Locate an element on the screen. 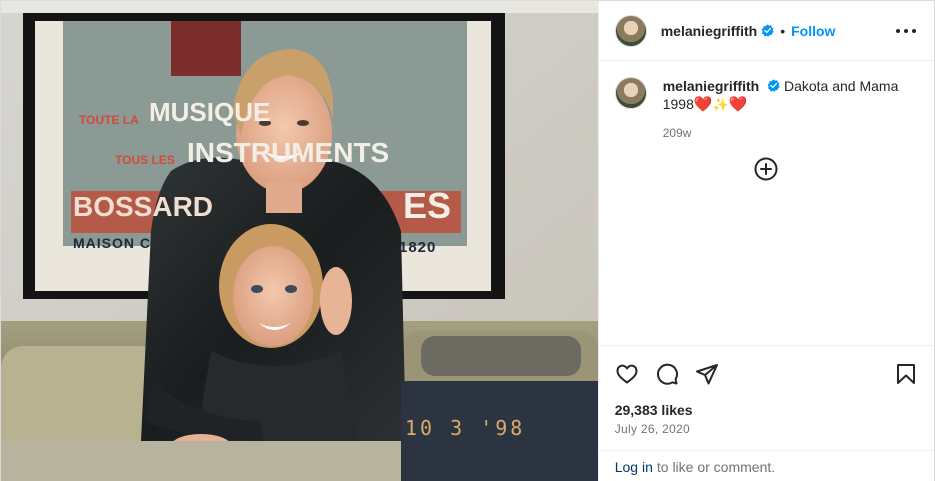  photo-date-stamp: 10 3 '98 is located at coordinates (465, 428).